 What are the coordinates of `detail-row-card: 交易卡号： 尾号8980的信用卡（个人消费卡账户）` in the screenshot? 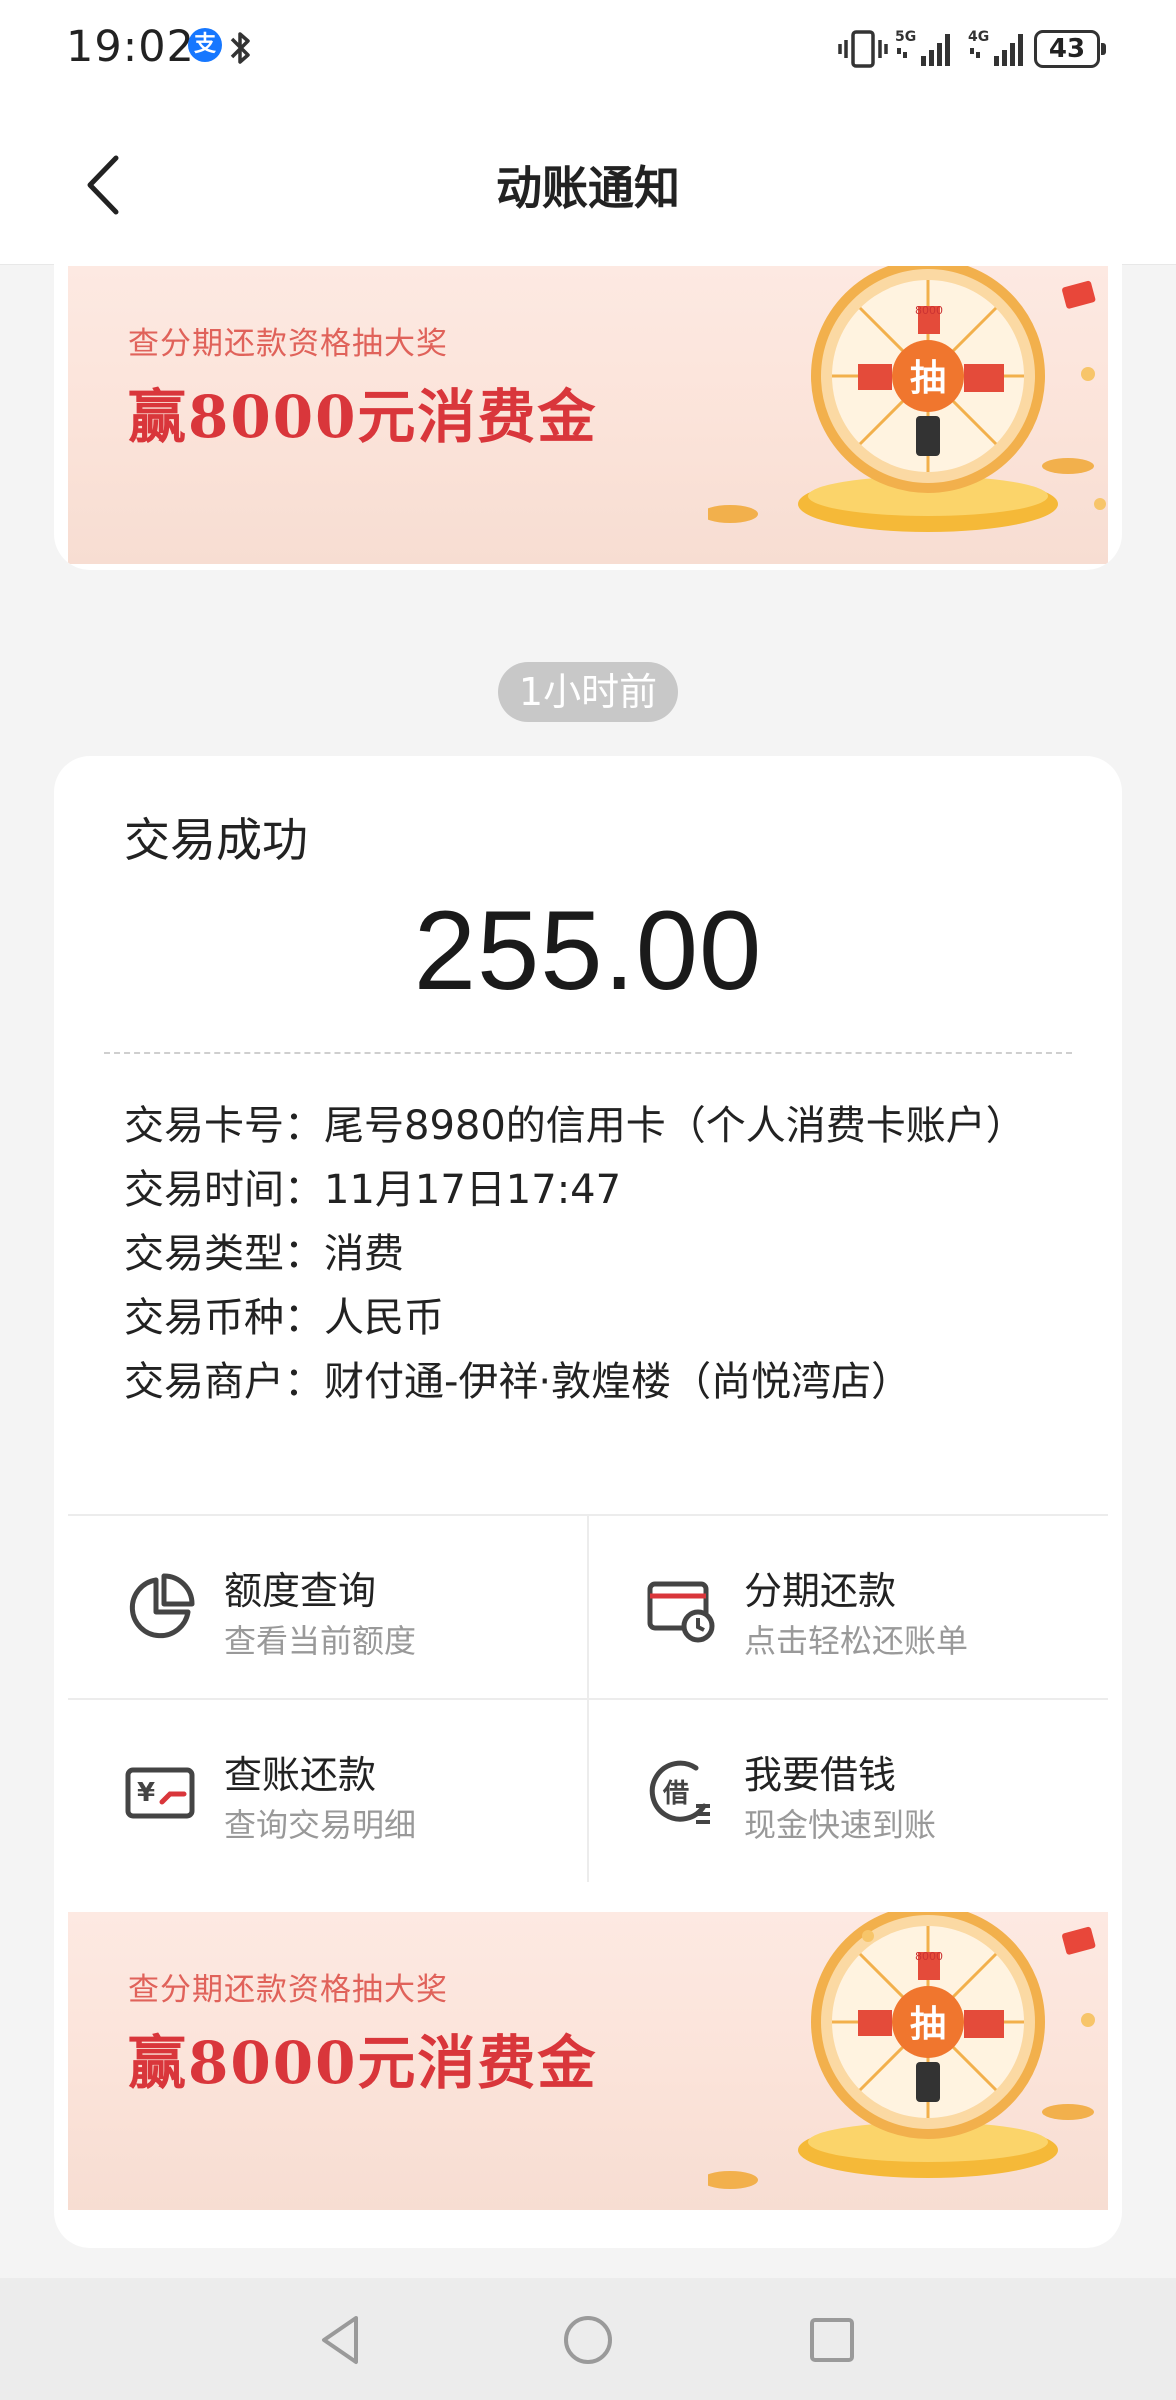 It's located at (584, 1126).